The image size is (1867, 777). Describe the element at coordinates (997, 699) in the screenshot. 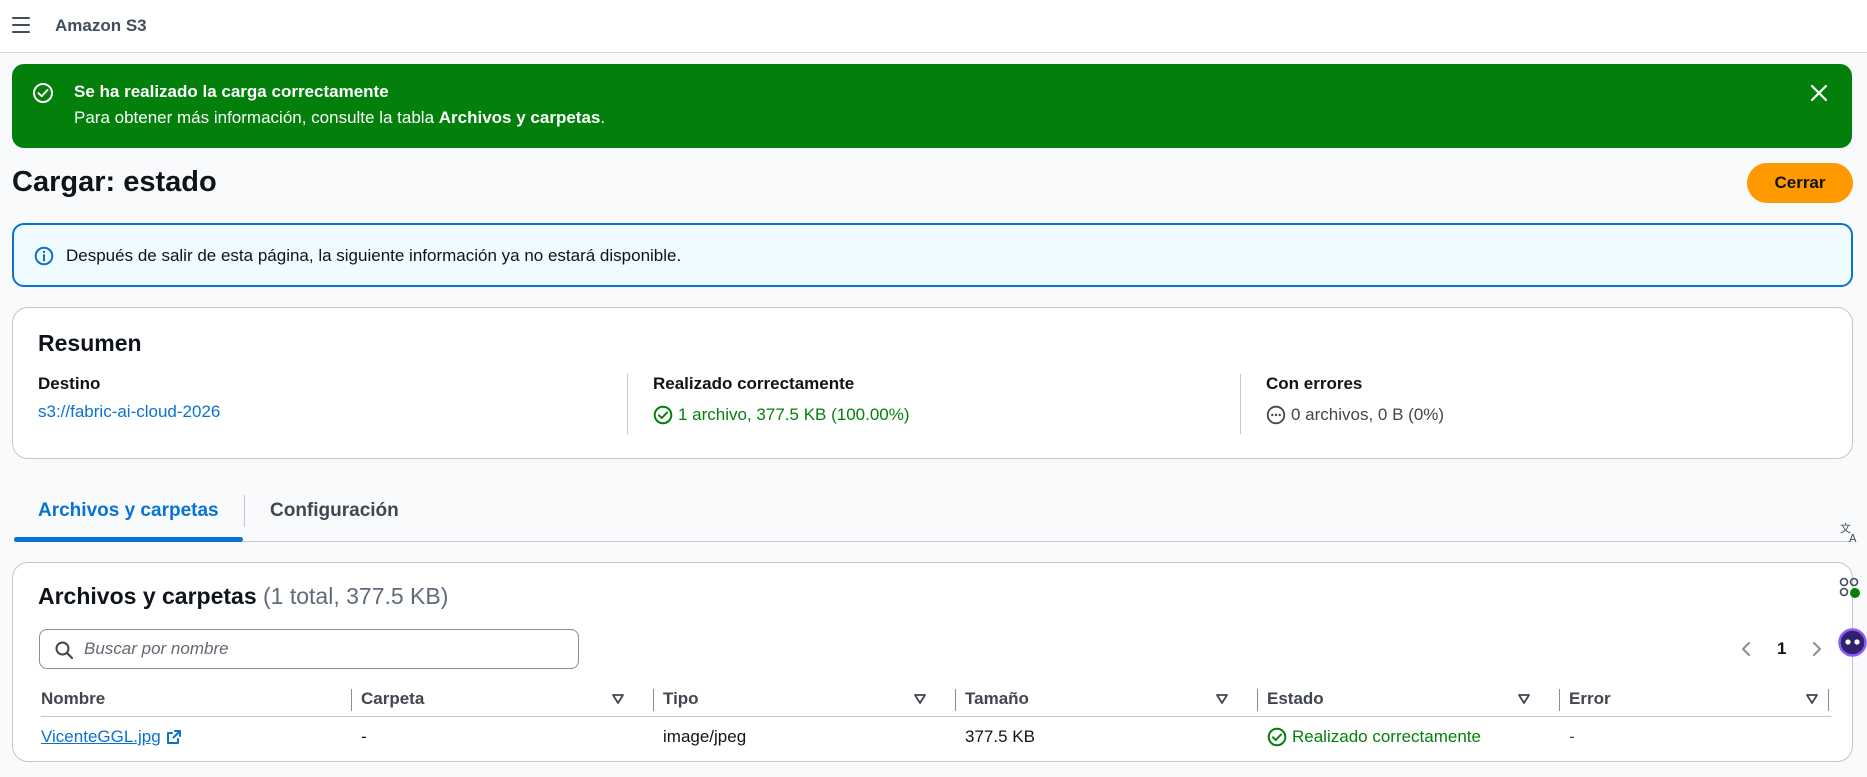

I see `column-header-size: Tamaño` at that location.